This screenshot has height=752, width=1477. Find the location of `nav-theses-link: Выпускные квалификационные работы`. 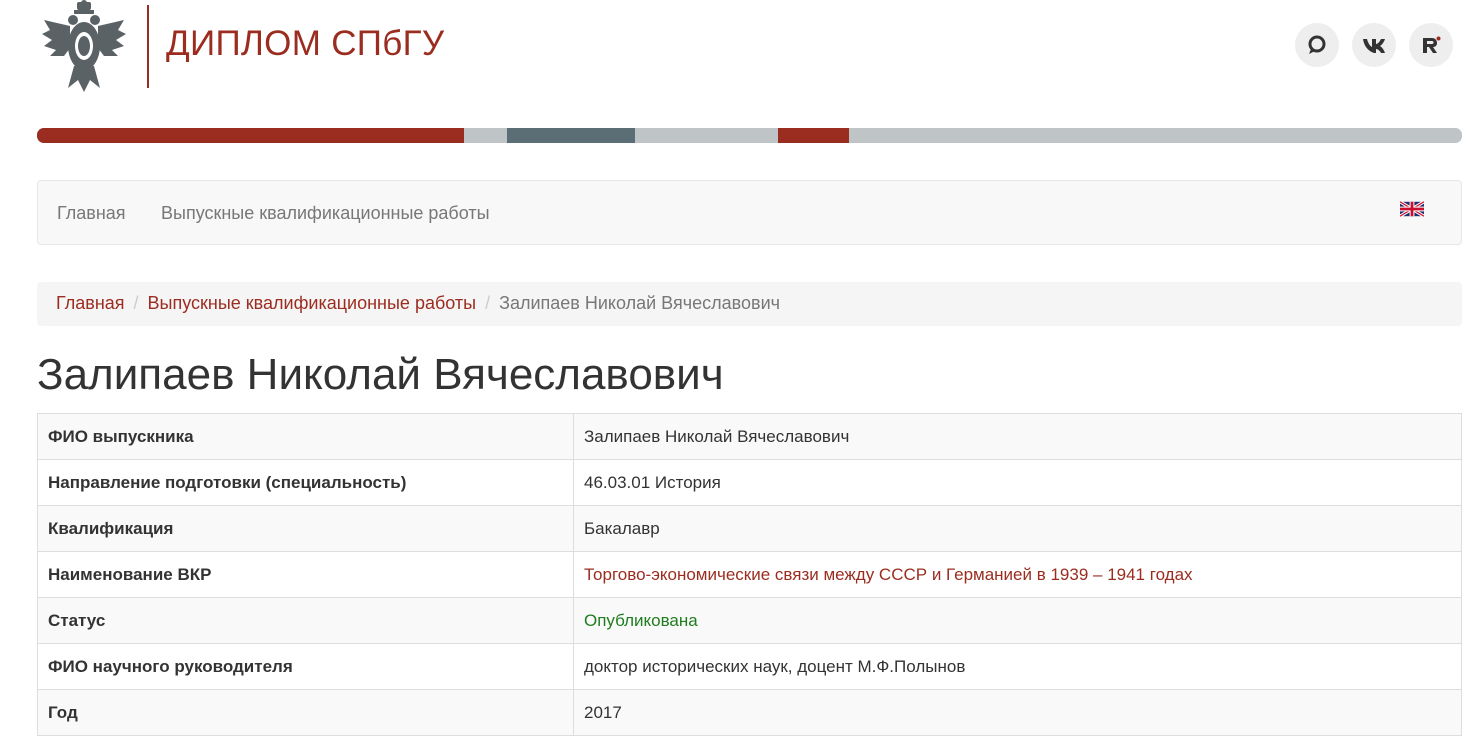

nav-theses-link: Выпускные квалификационные работы is located at coordinates (325, 213).